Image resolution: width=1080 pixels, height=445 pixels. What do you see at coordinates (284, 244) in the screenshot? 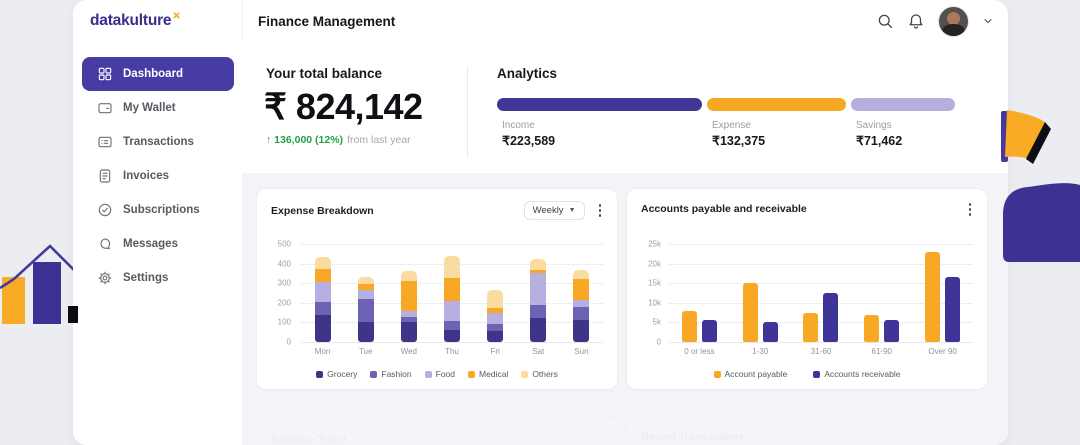
I see `y-tick-label: 500` at bounding box center [284, 244].